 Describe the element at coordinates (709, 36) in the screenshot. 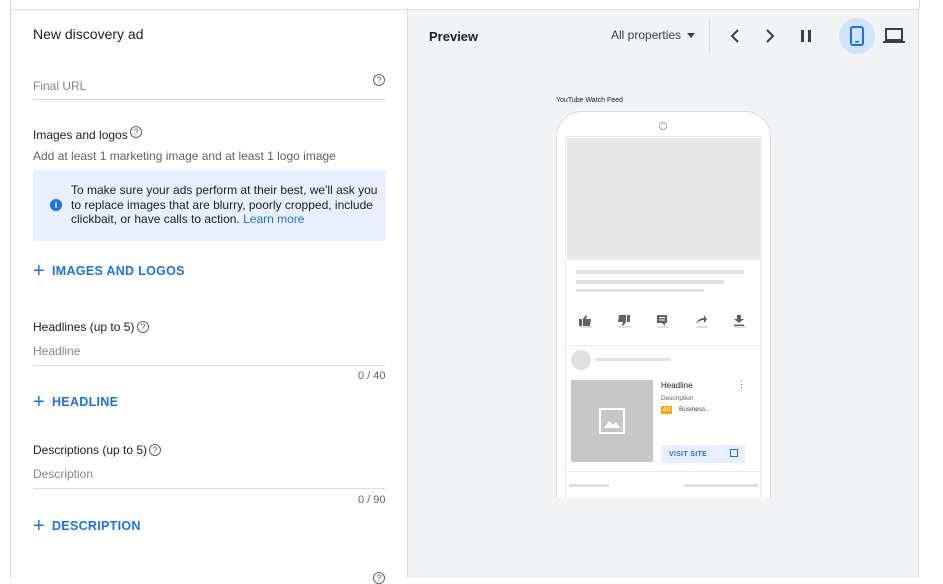

I see `toolbar-divider` at that location.